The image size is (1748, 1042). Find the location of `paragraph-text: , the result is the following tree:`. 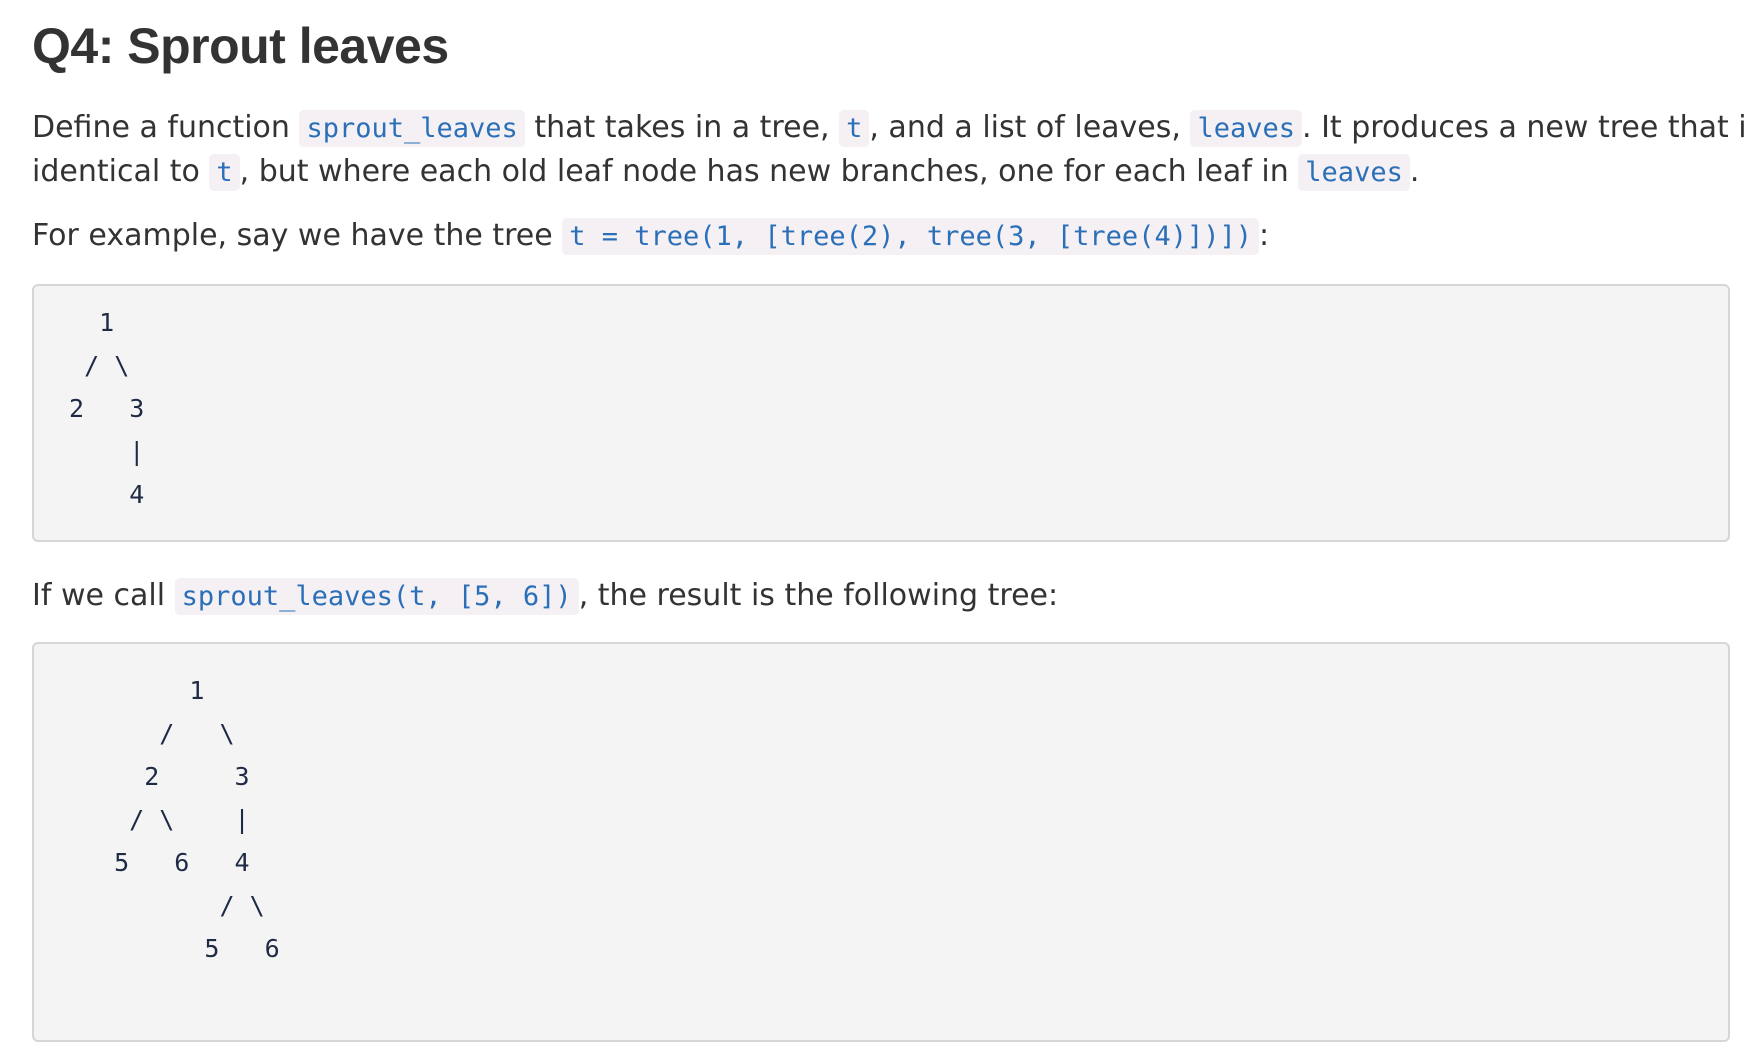

paragraph-text: , the result is the following tree: is located at coordinates (818, 595).